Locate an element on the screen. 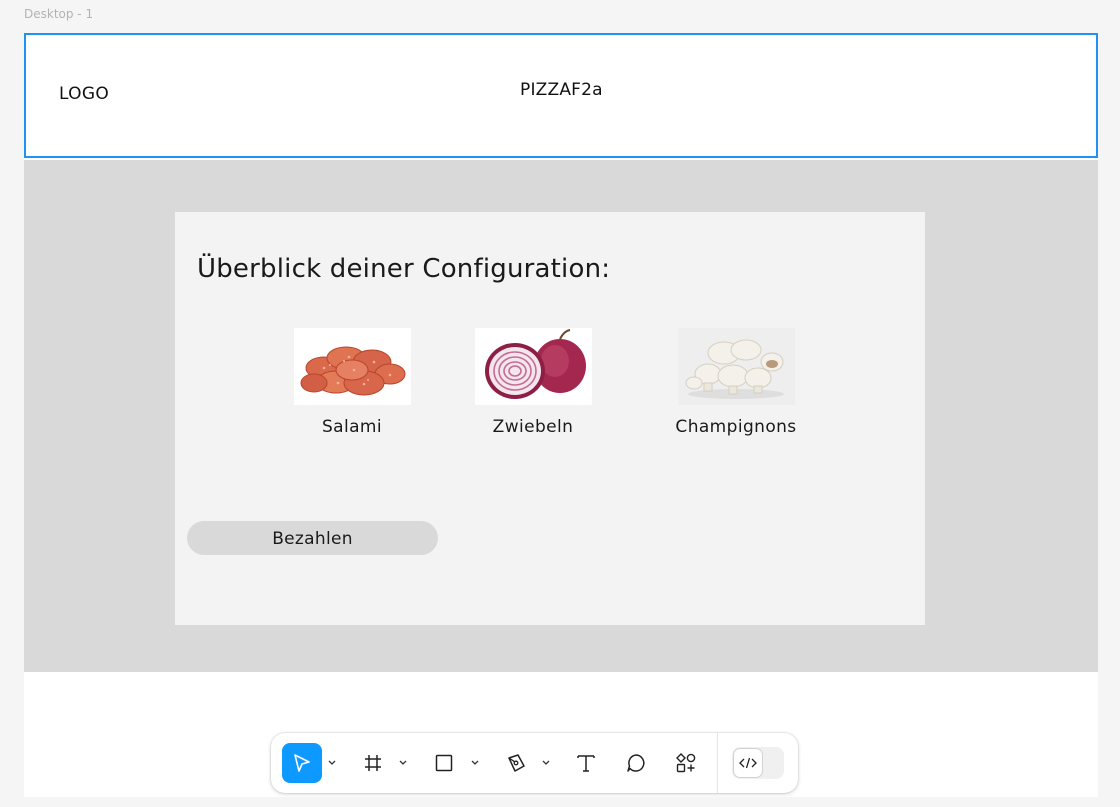  text-tool-icon is located at coordinates (586, 763).